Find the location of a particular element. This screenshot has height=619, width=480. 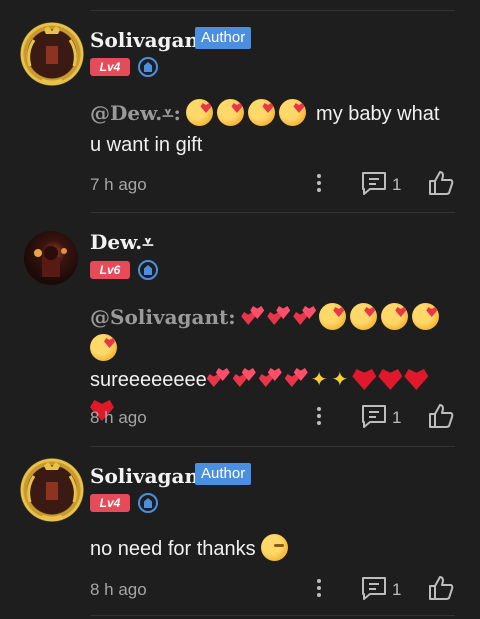

divider-bottom is located at coordinates (272, 615).